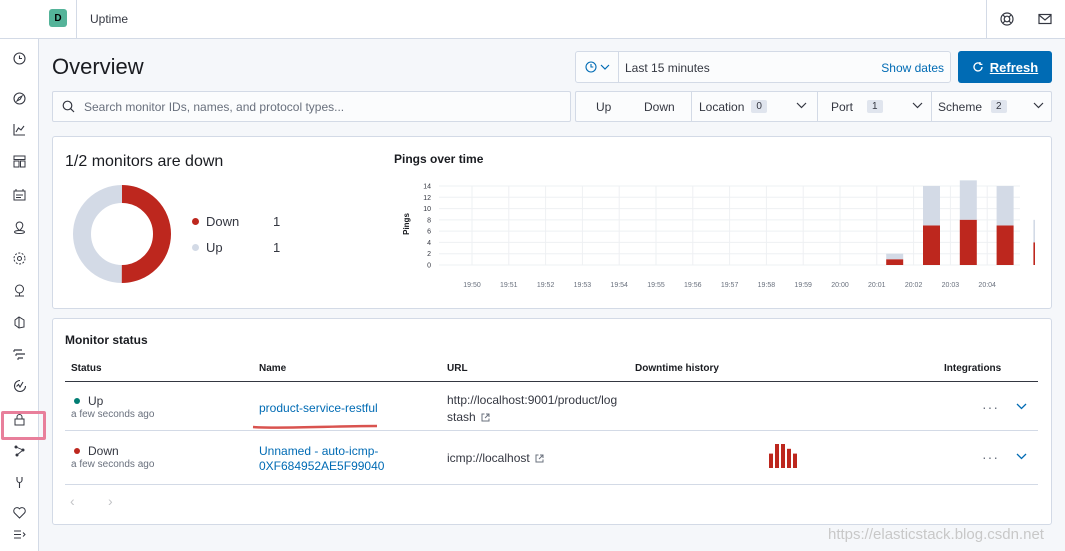 The image size is (1065, 551). Describe the element at coordinates (986, 19) in the screenshot. I see `header-divider-right` at that location.